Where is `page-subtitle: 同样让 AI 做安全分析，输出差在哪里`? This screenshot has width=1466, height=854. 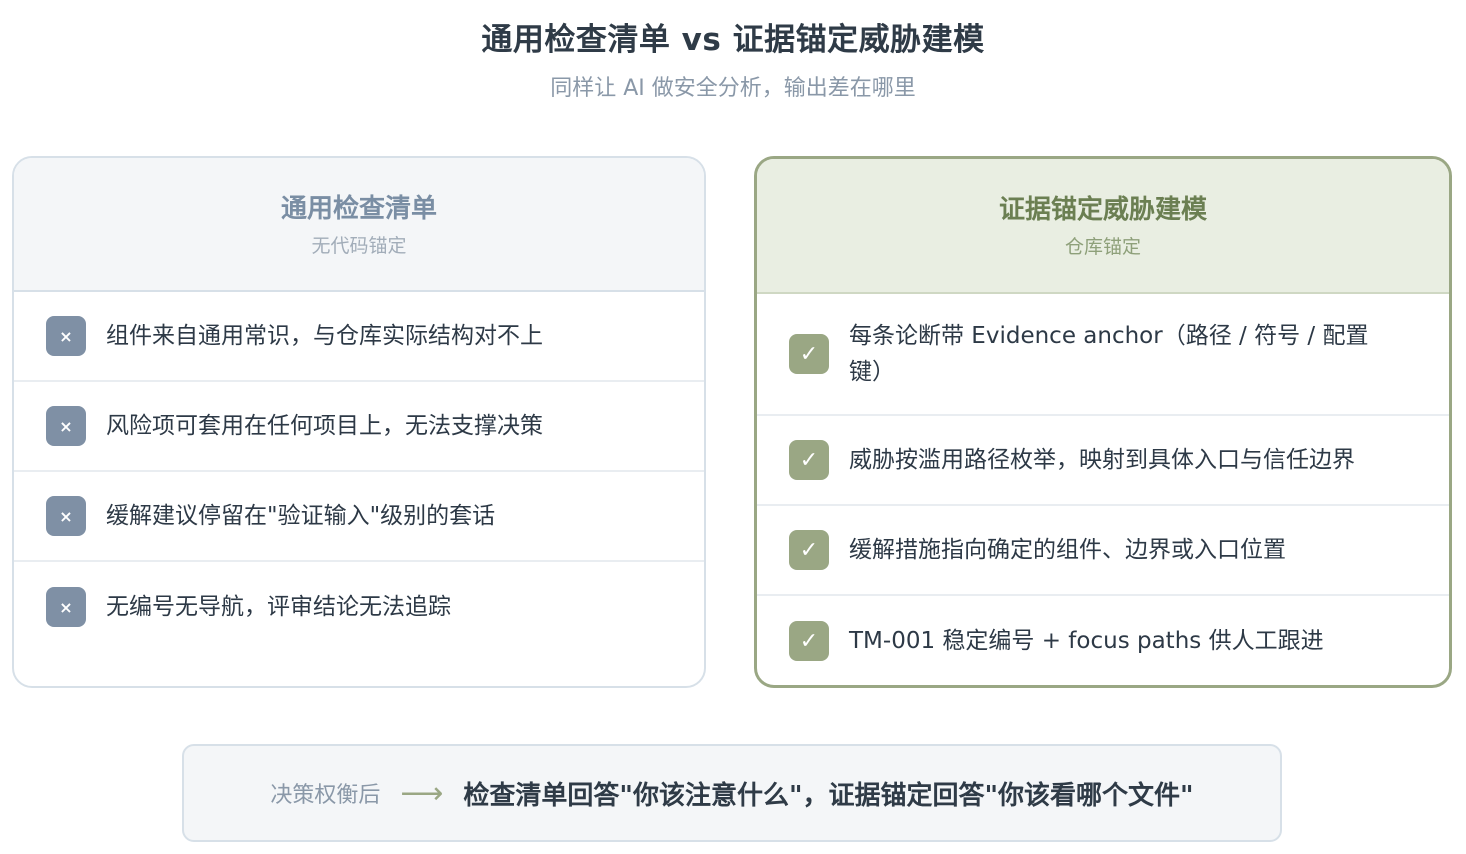
page-subtitle: 同样让 AI 做安全分析，输出差在哪里 is located at coordinates (733, 88).